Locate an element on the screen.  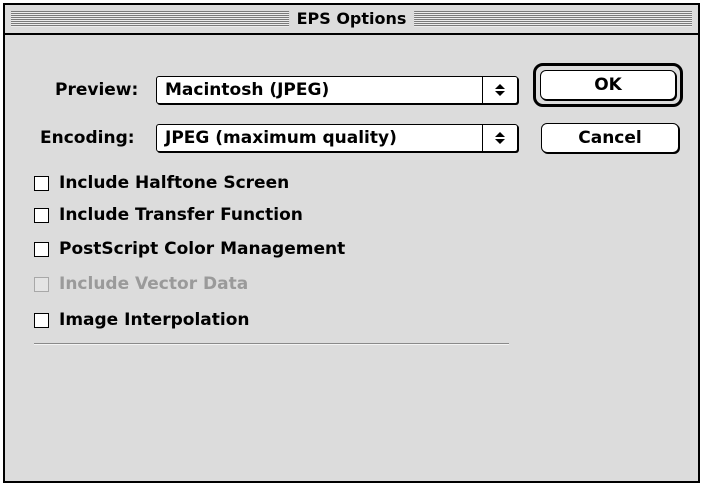
cancel-button: Cancel is located at coordinates (610, 138).